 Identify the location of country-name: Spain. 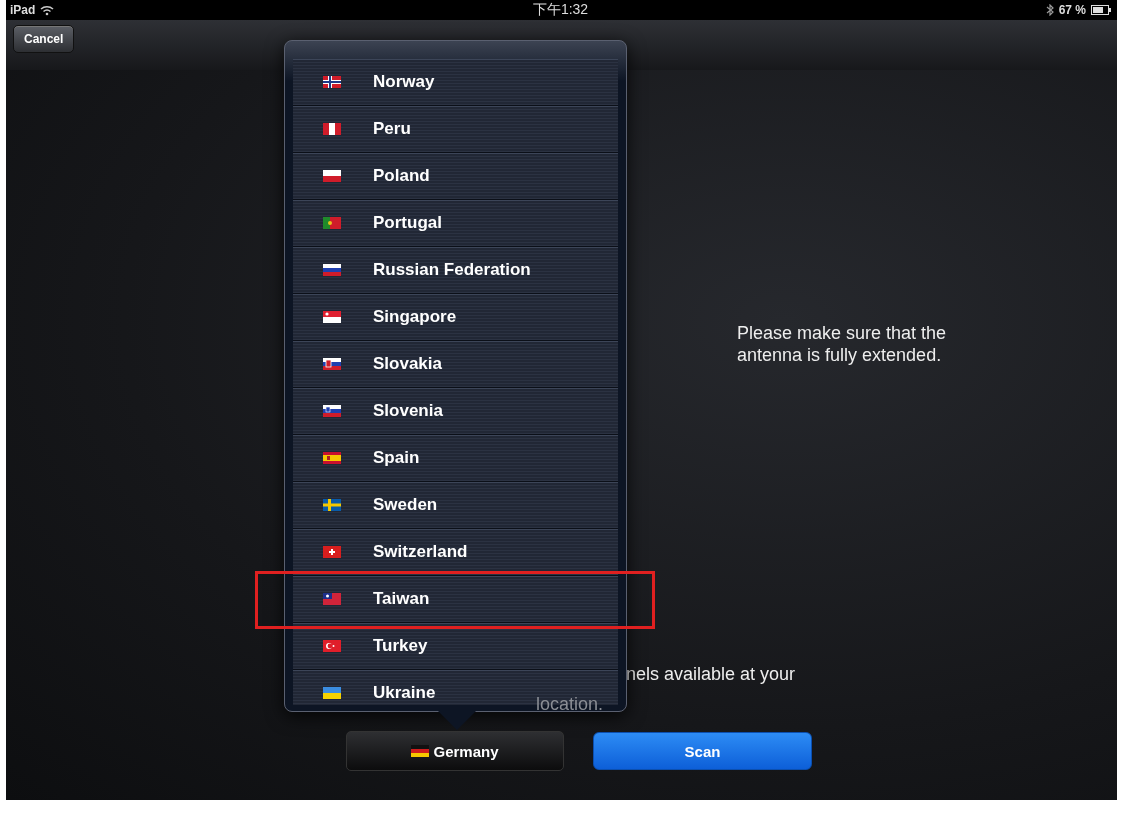
(396, 458).